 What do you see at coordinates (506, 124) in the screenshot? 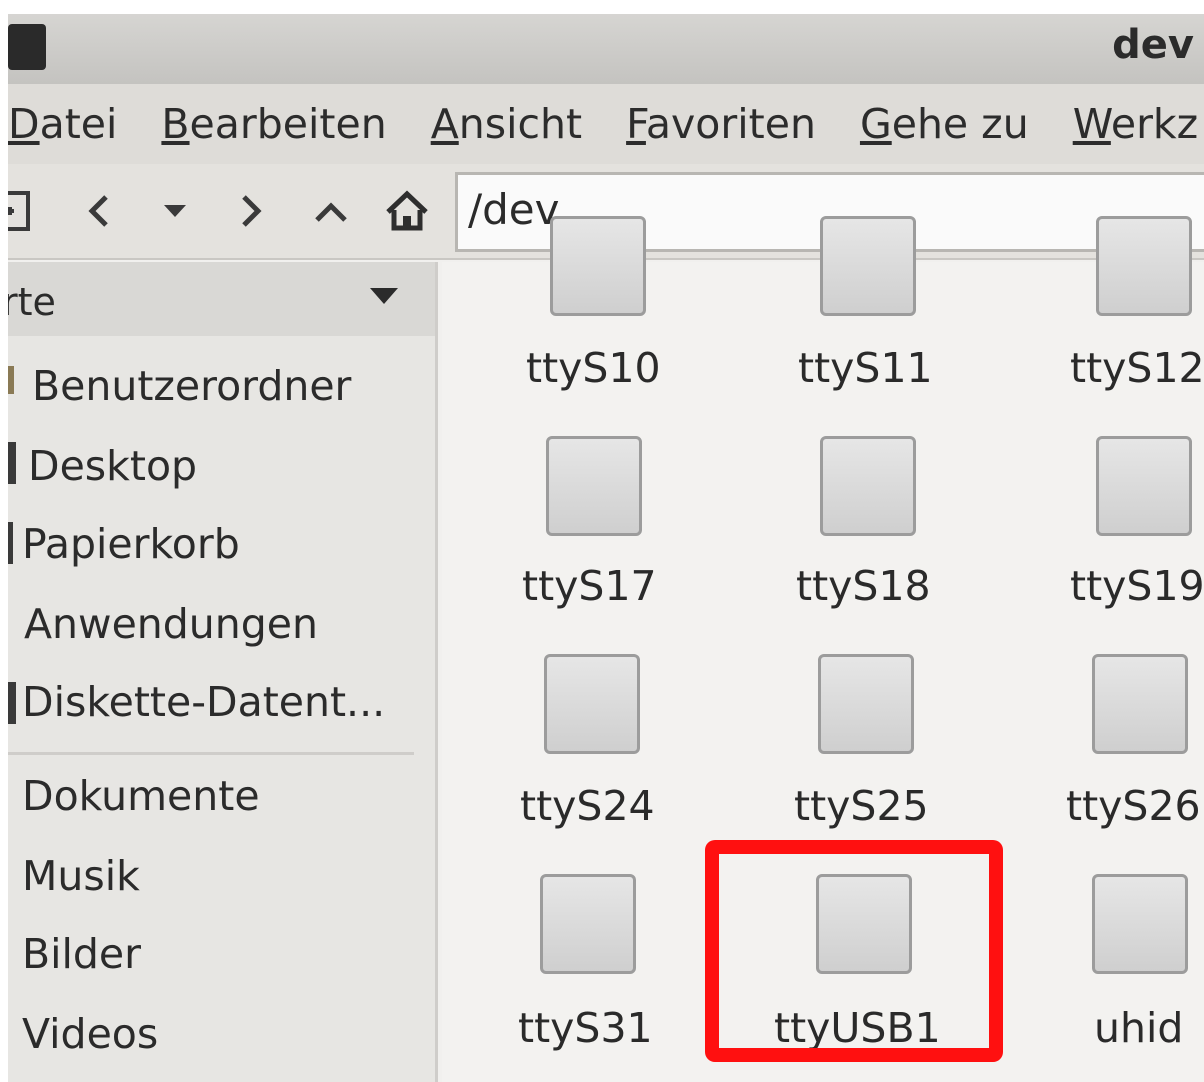
I see `menu-ansicht: Ansicht` at bounding box center [506, 124].